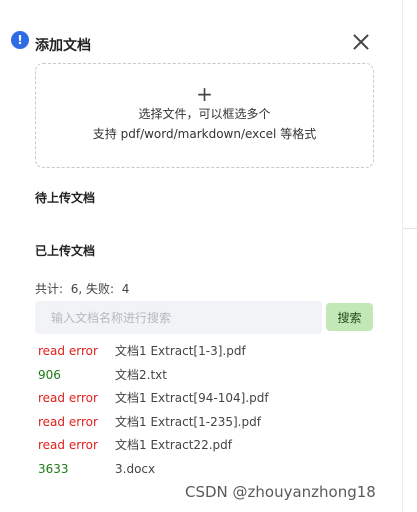  What do you see at coordinates (192, 398) in the screenshot?
I see `file-name: 文档1 Extract[94-104].pdf` at bounding box center [192, 398].